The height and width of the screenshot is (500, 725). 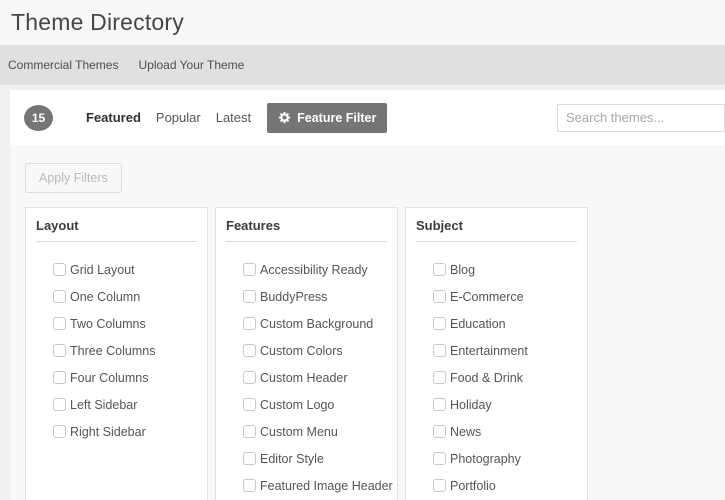 I want to click on checkbox-food-drink, so click(x=439, y=377).